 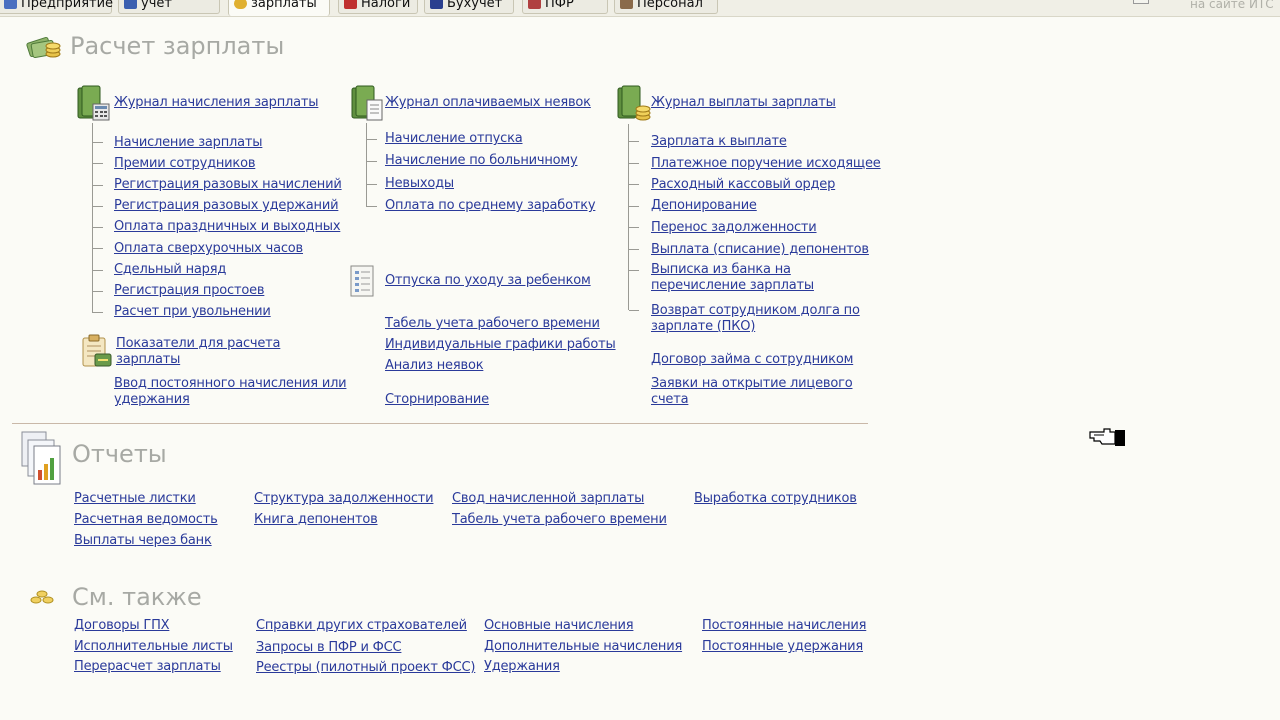 What do you see at coordinates (775, 499) in the screenshot?
I see `employee-output-link: Выработка сотрудников` at bounding box center [775, 499].